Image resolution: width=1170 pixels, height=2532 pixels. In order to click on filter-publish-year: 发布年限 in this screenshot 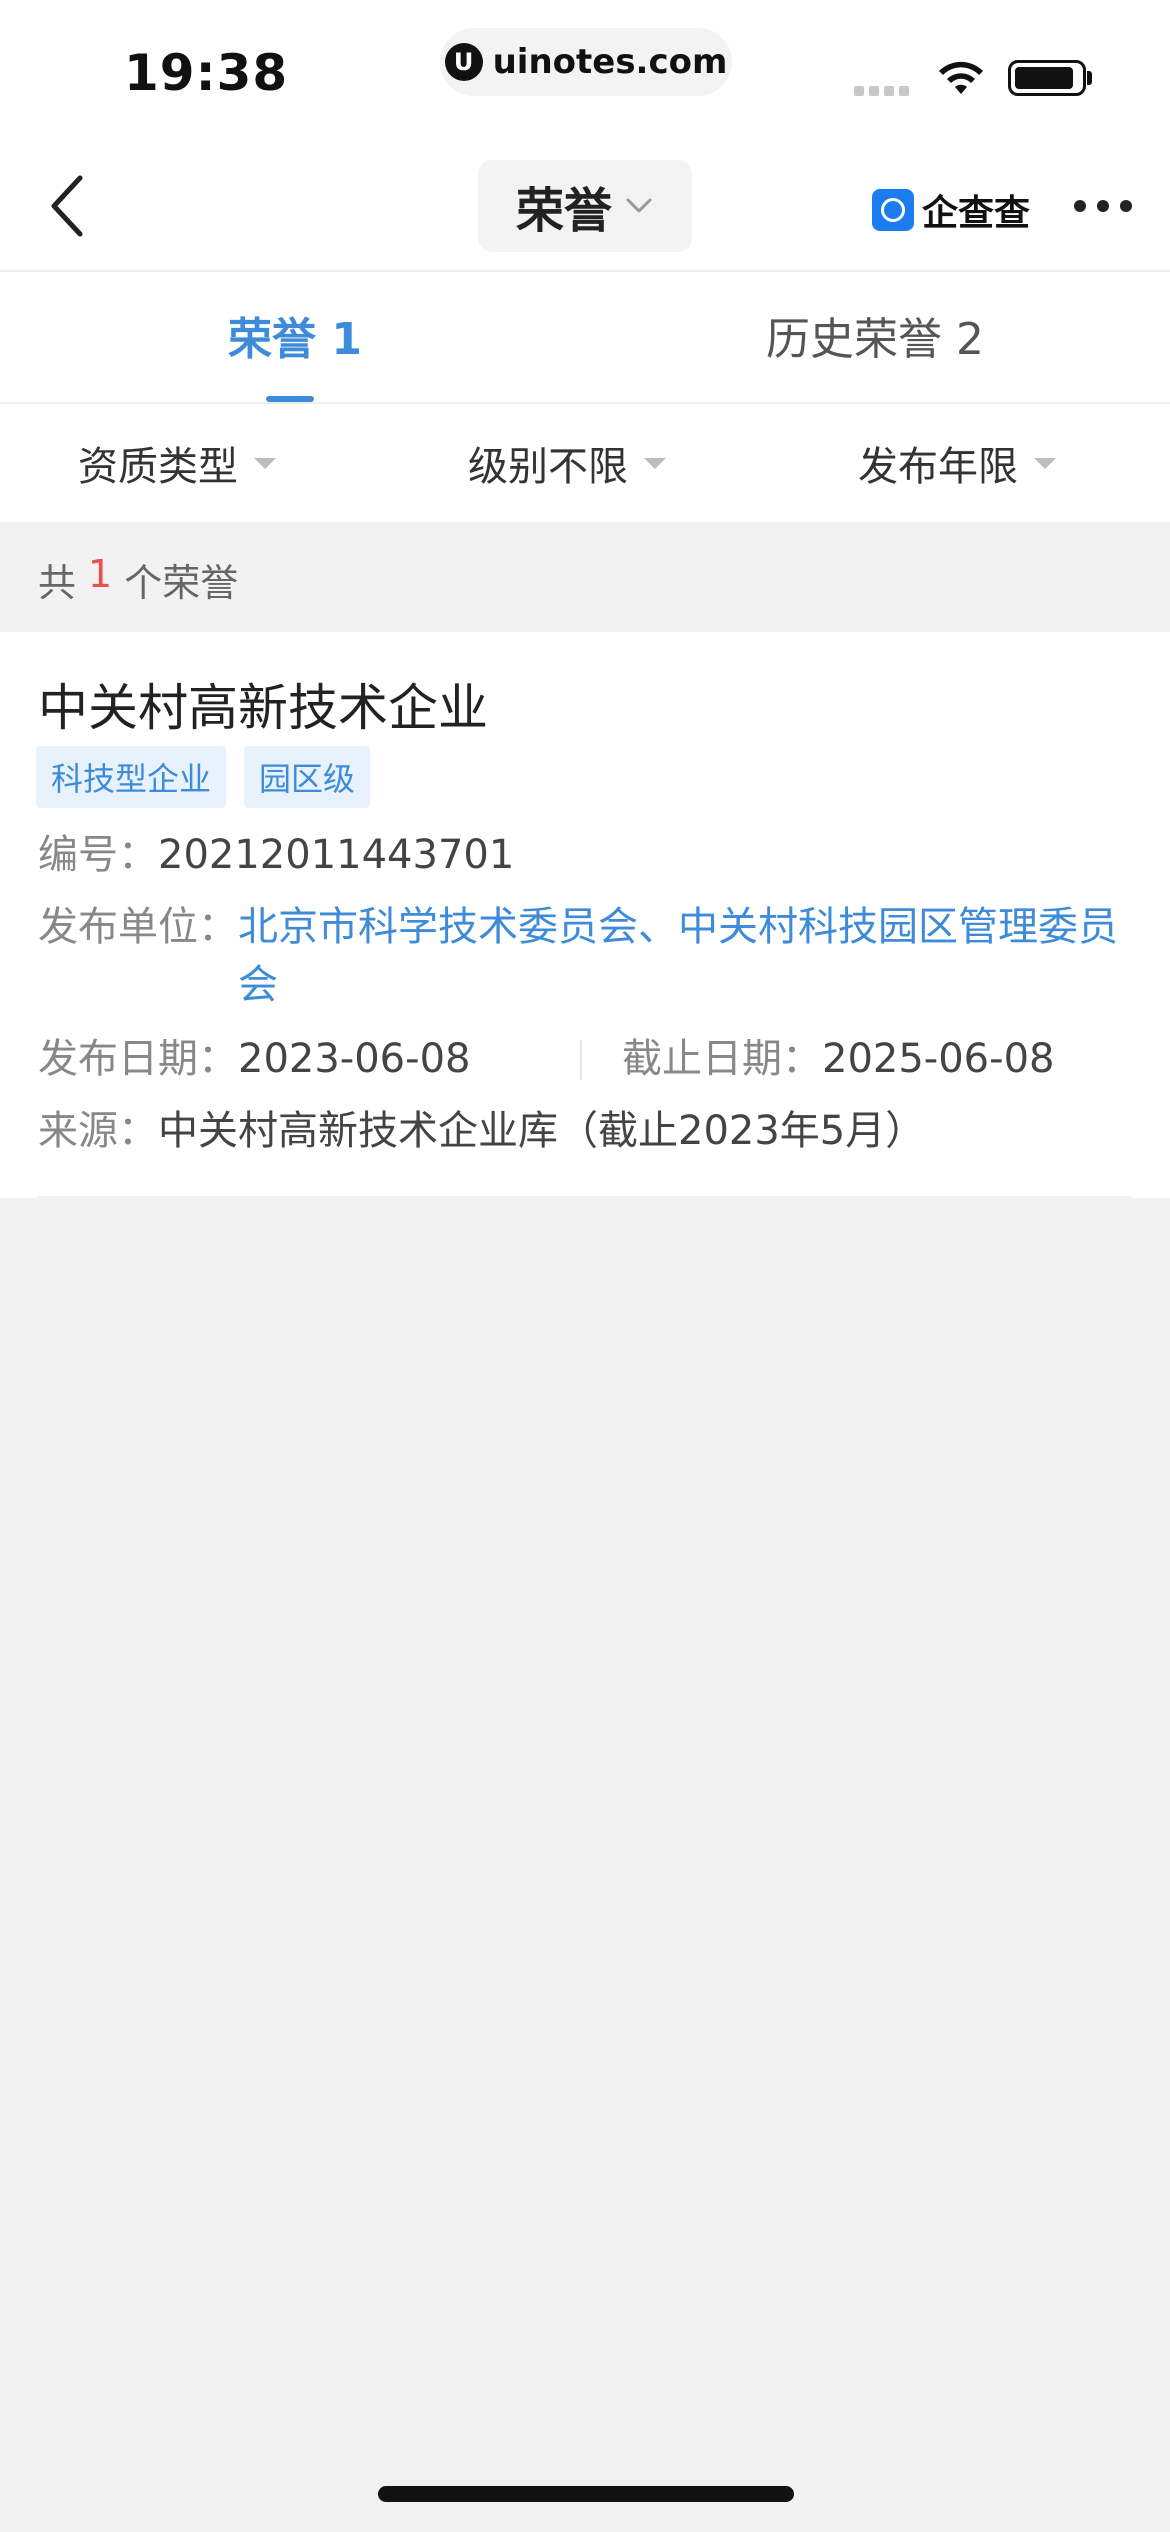, I will do `click(957, 463)`.